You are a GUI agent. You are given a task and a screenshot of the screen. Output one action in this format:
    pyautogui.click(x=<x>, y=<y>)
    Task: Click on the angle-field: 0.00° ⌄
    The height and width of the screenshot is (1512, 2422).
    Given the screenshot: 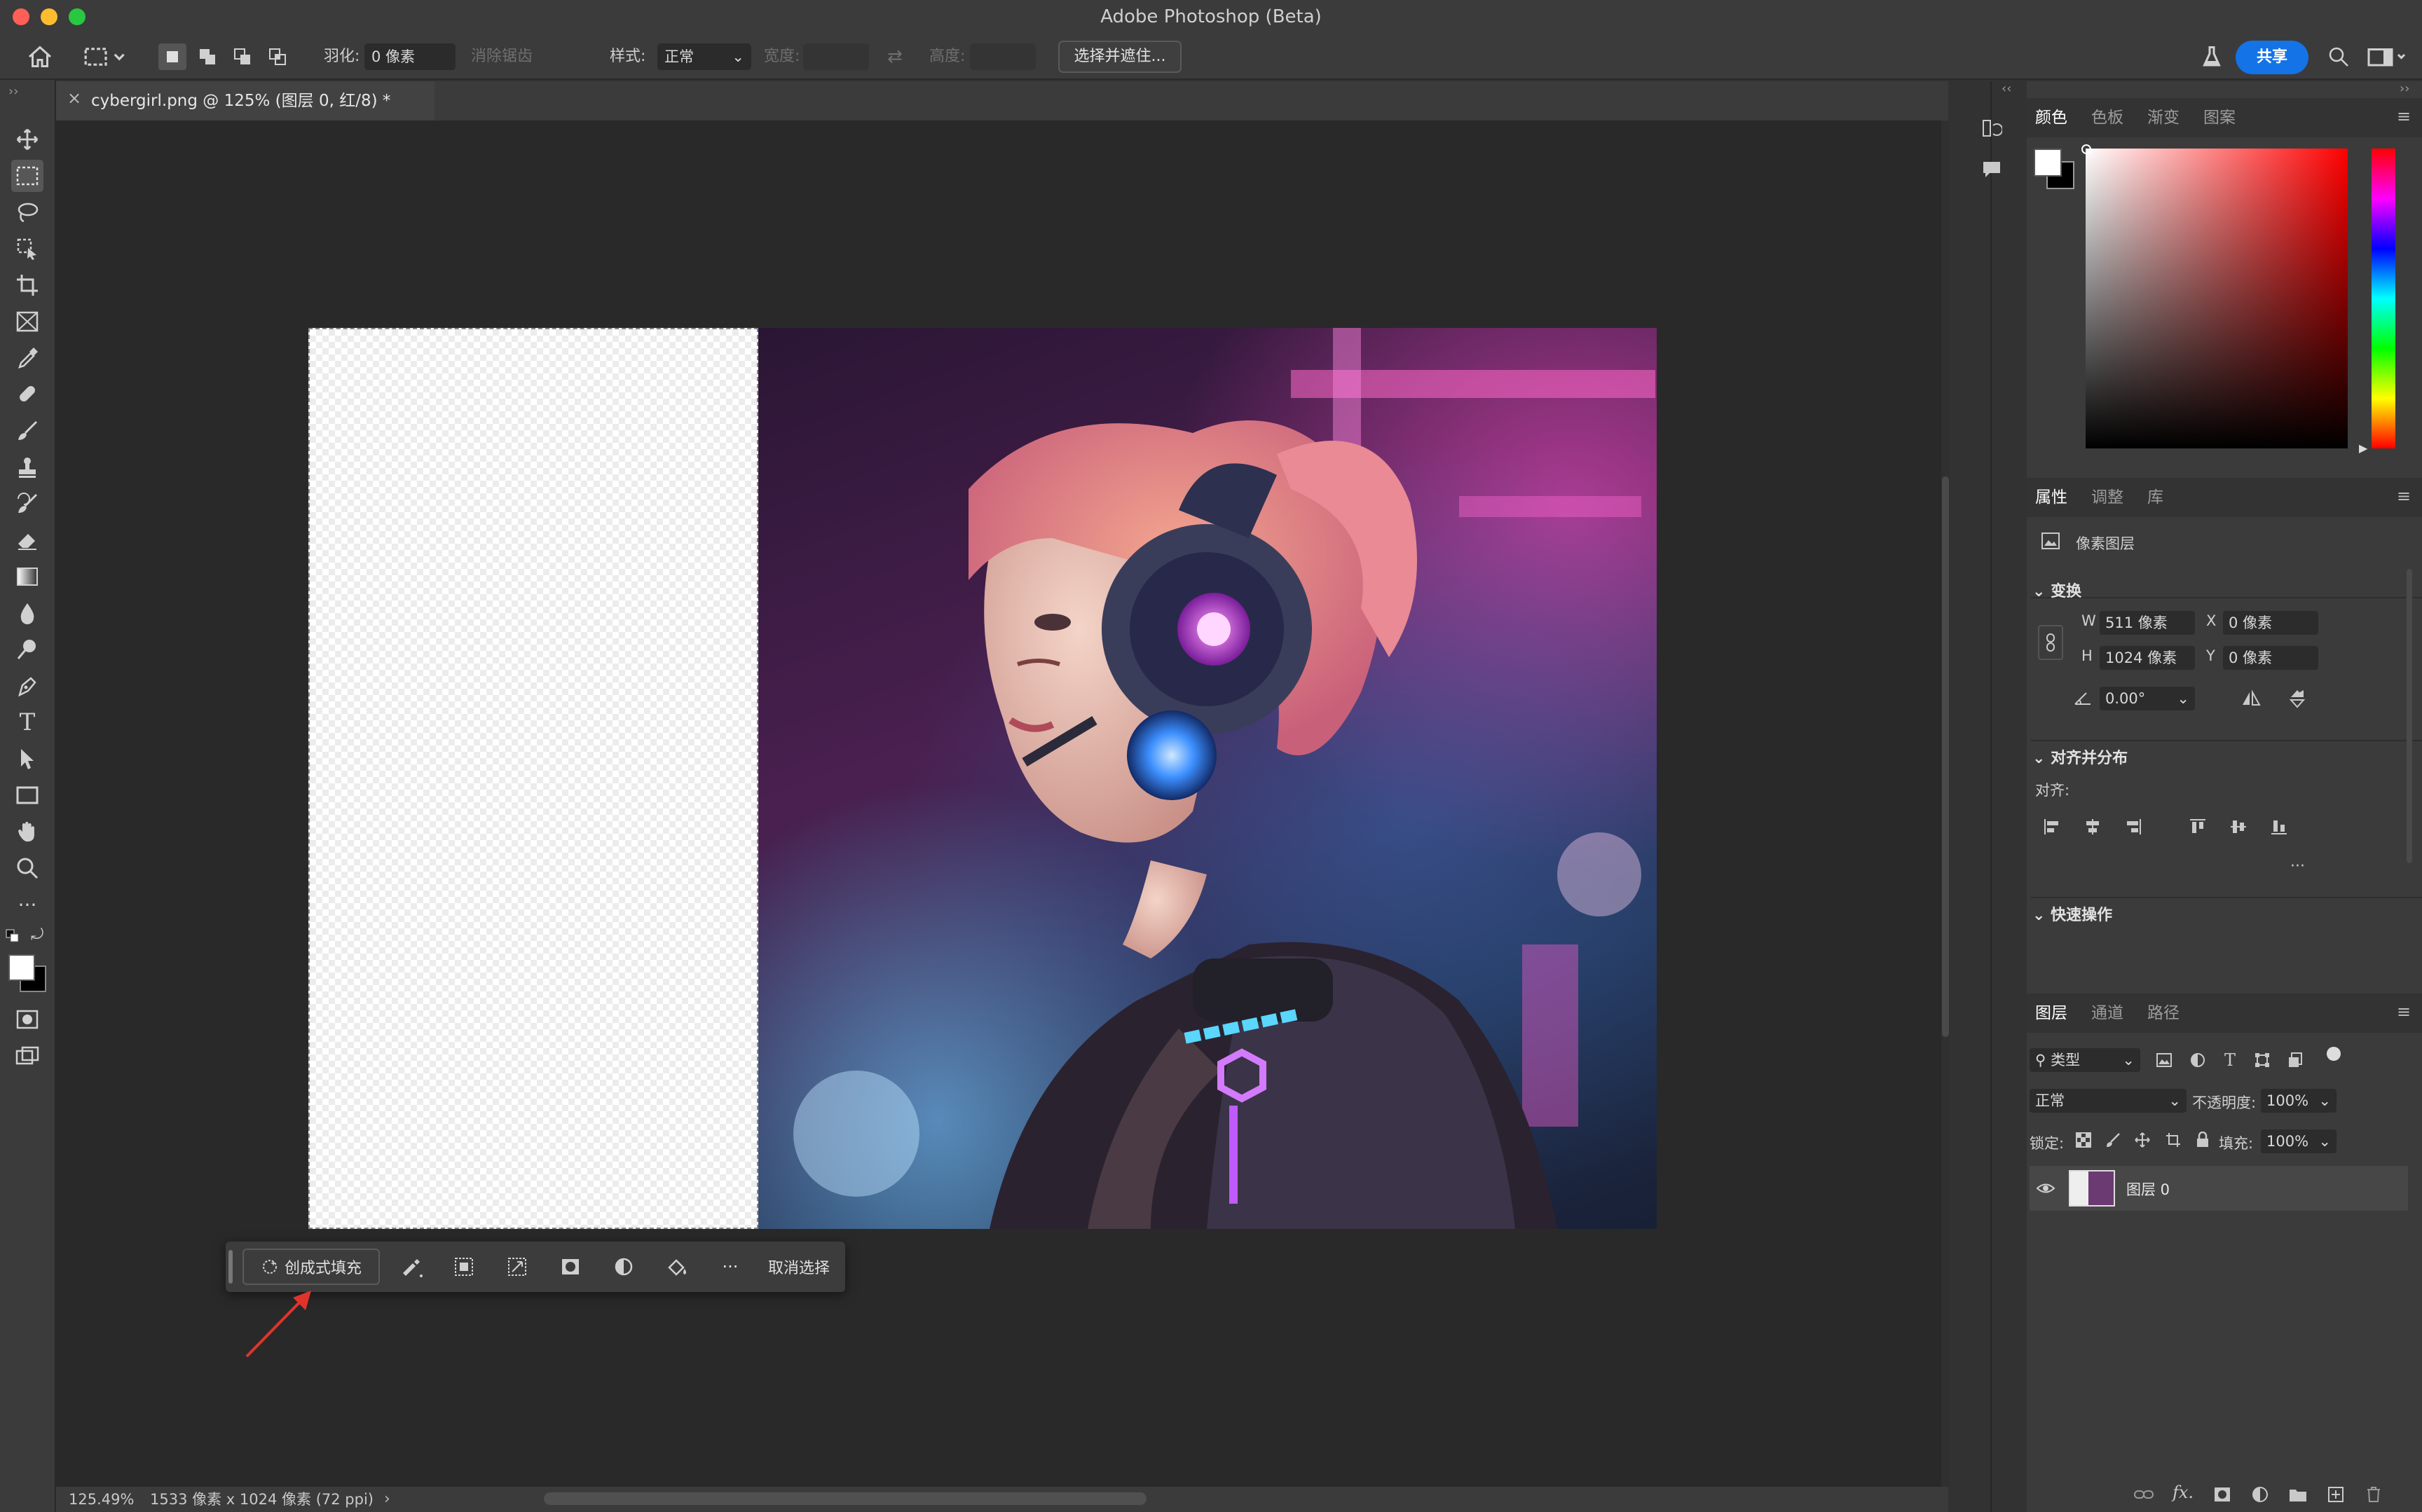 What is the action you would take?
    pyautogui.click(x=2147, y=698)
    